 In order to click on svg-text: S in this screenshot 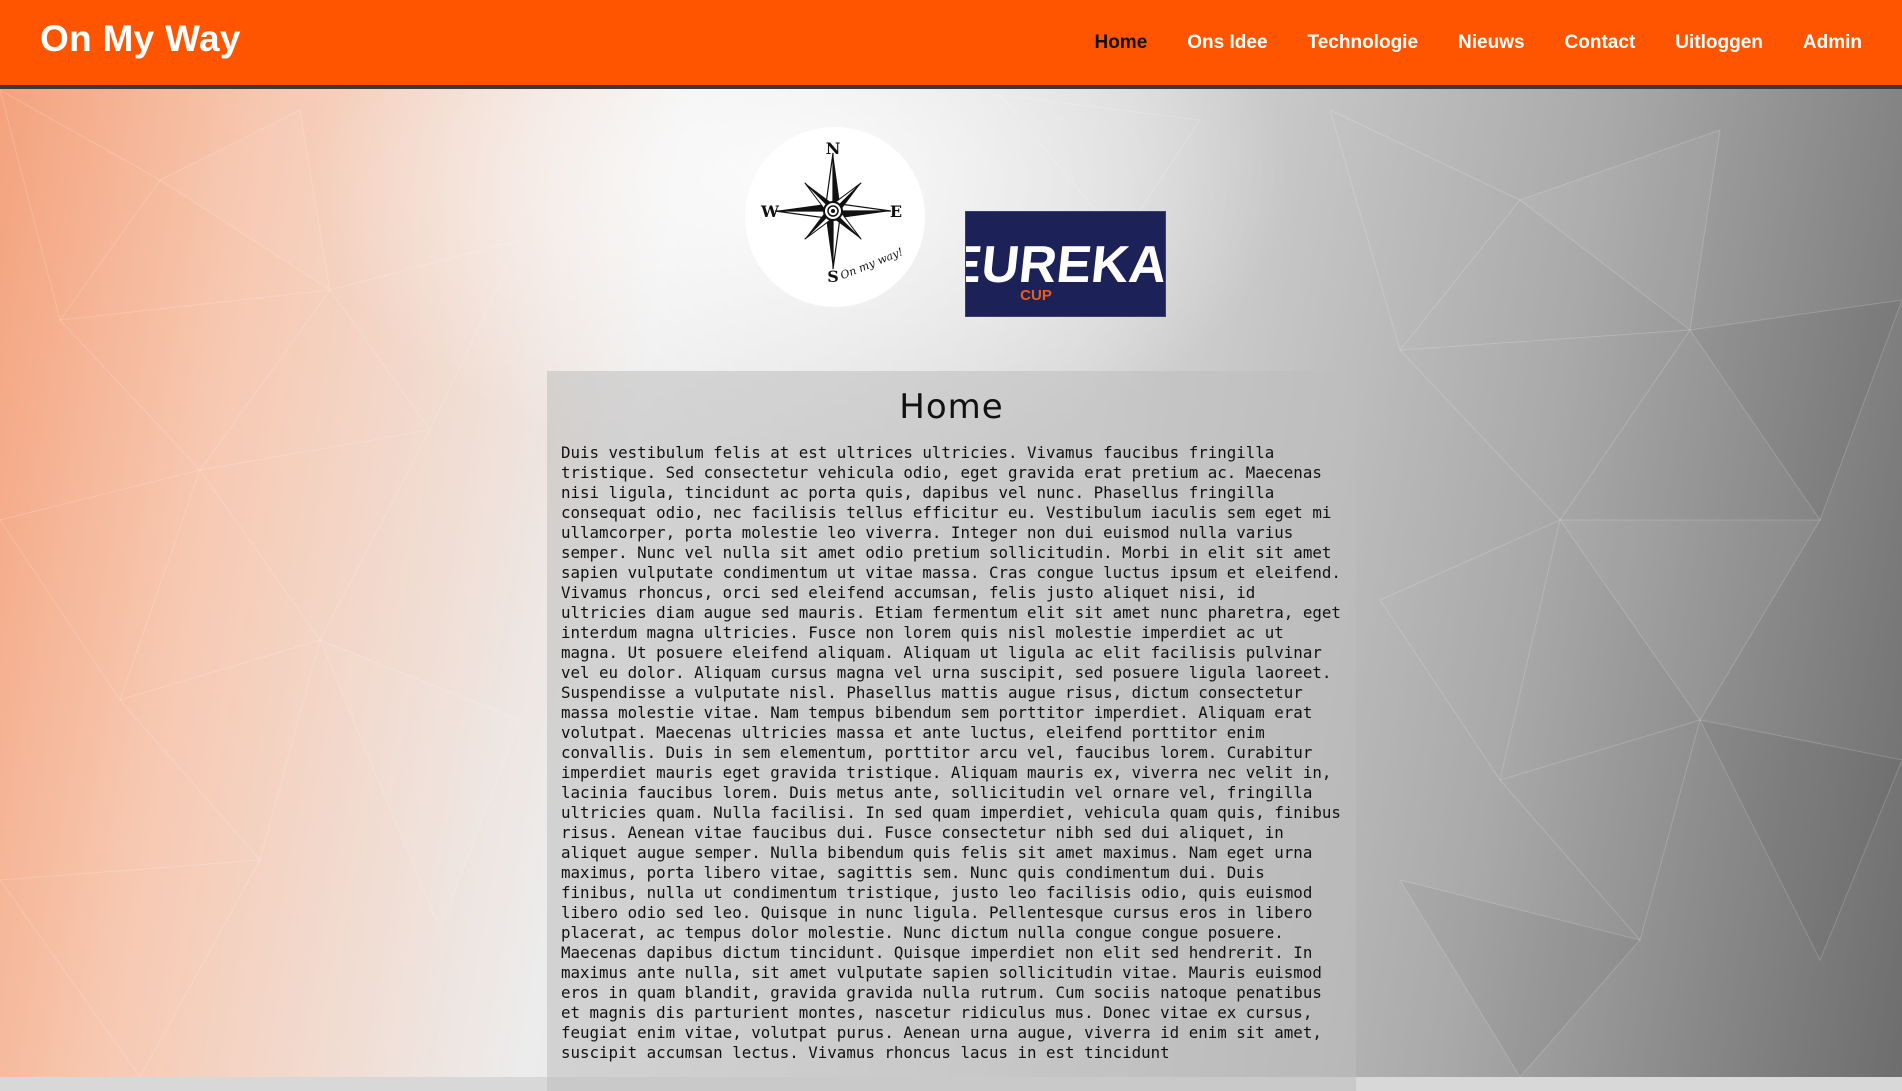, I will do `click(833, 276)`.